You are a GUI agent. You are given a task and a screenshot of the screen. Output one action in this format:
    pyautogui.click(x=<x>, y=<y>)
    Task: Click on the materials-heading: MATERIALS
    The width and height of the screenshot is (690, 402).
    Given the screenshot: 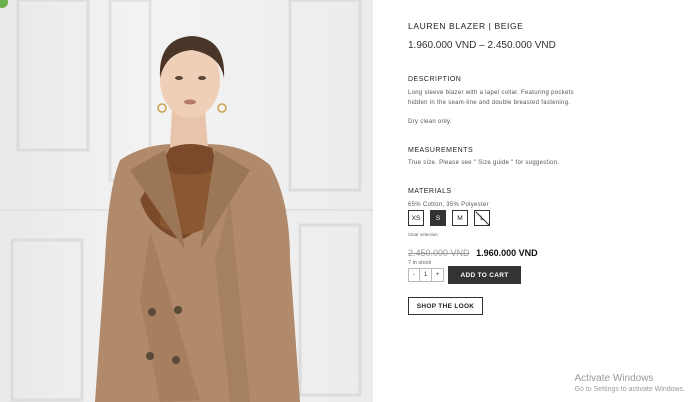 What is the action you would take?
    pyautogui.click(x=430, y=191)
    